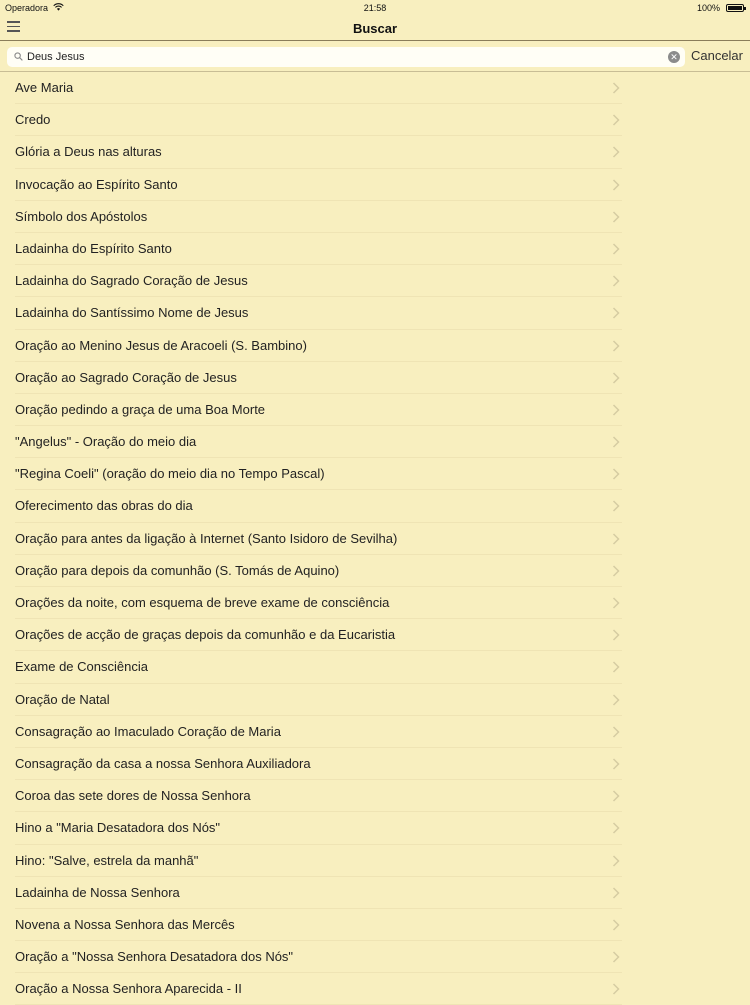  What do you see at coordinates (375, 313) in the screenshot?
I see `list-item: Ladainha do Santíssimo Nome de Jesus` at bounding box center [375, 313].